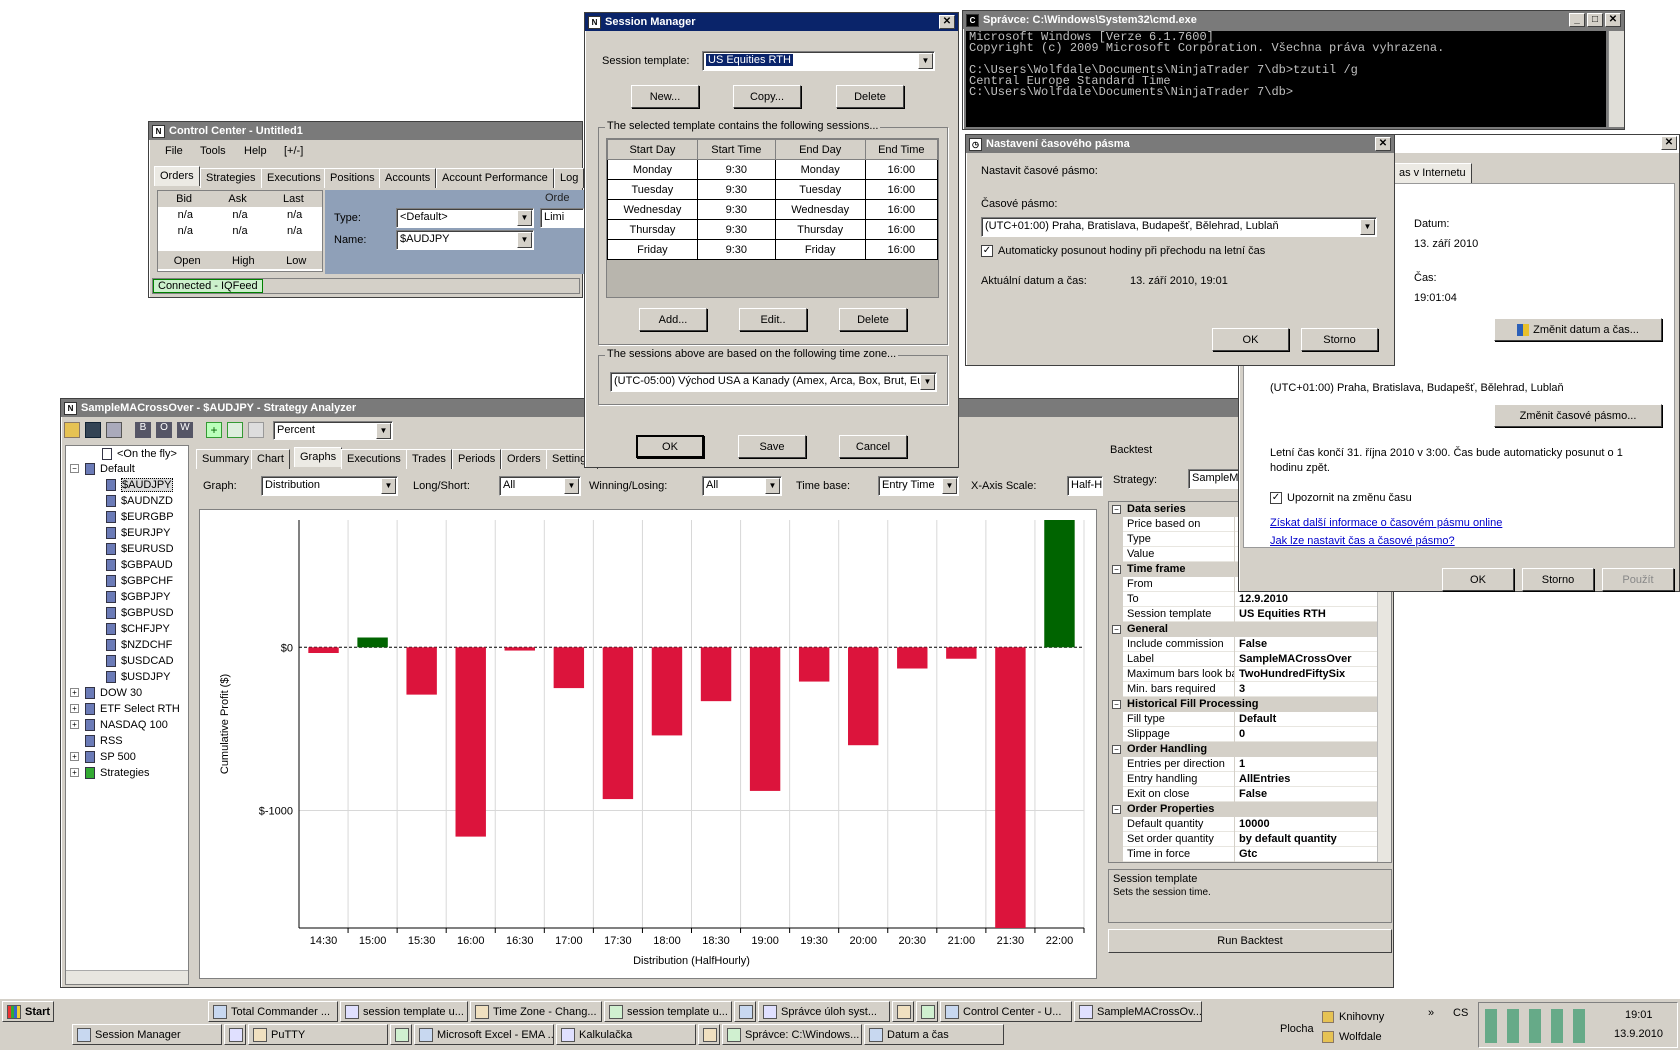 This screenshot has height=1050, width=1680. What do you see at coordinates (1577, 20) in the screenshot?
I see `minimize-icon: _` at bounding box center [1577, 20].